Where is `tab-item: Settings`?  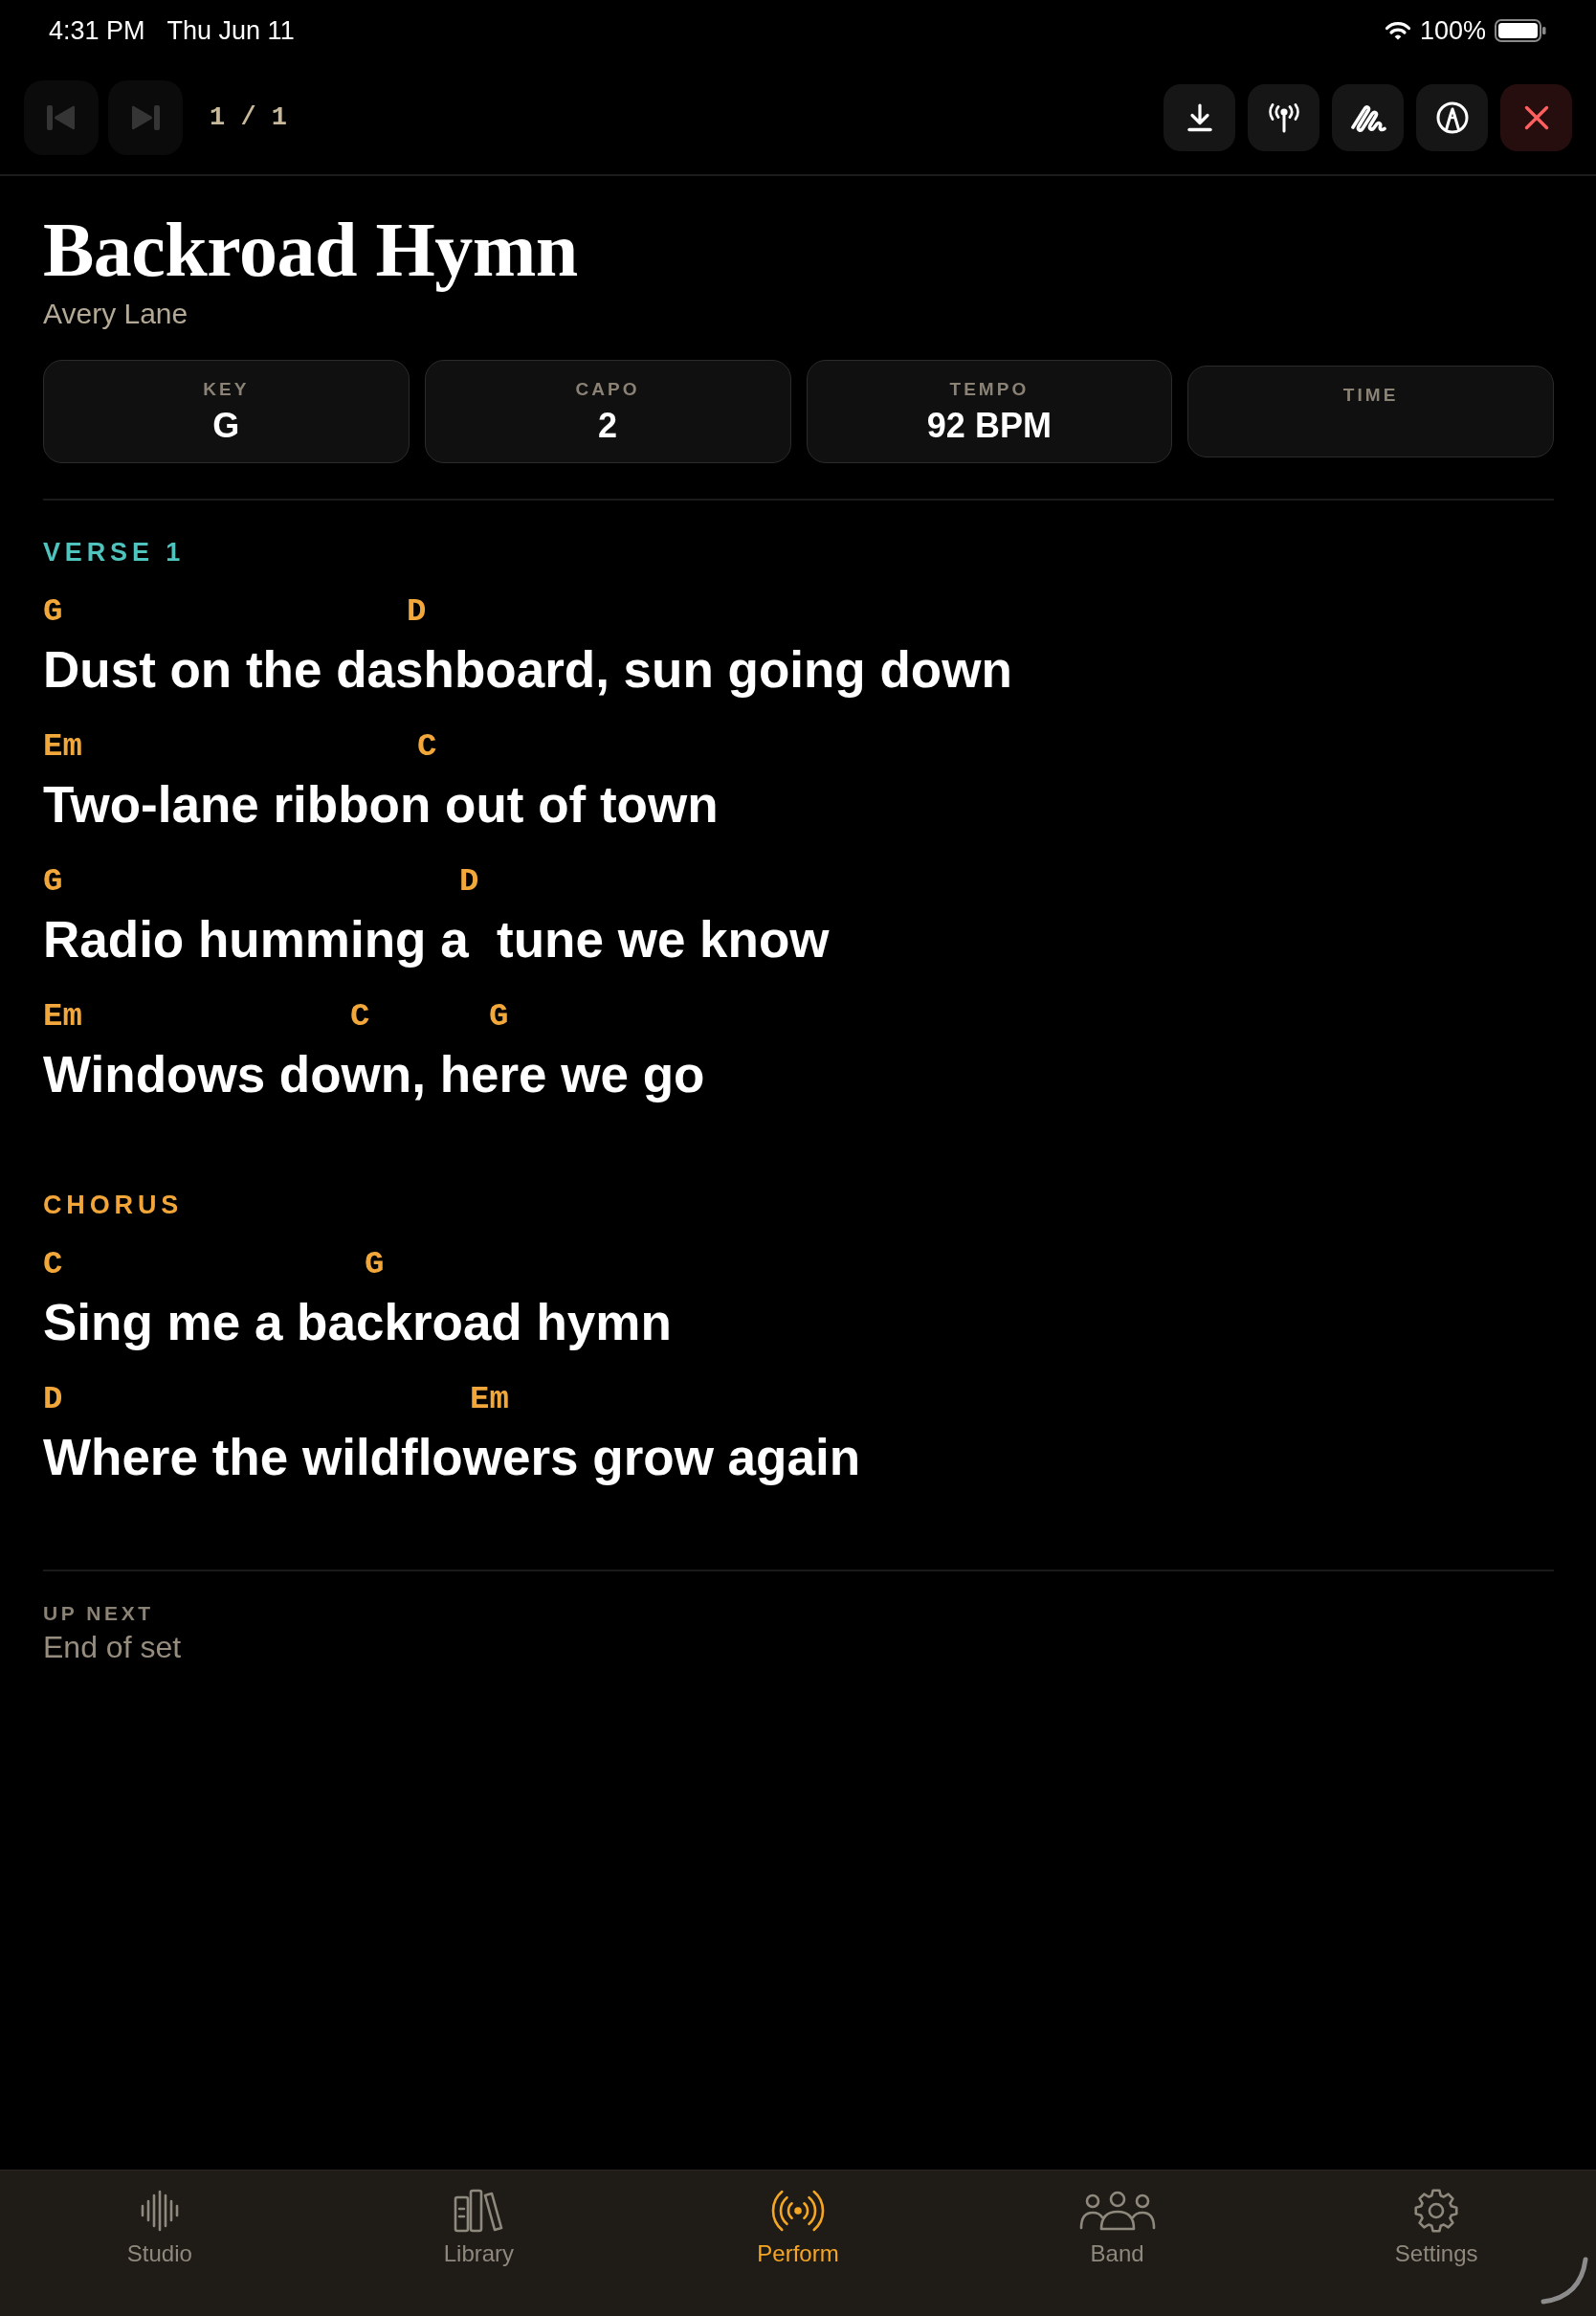
tab-item: Settings is located at coordinates (1436, 2243).